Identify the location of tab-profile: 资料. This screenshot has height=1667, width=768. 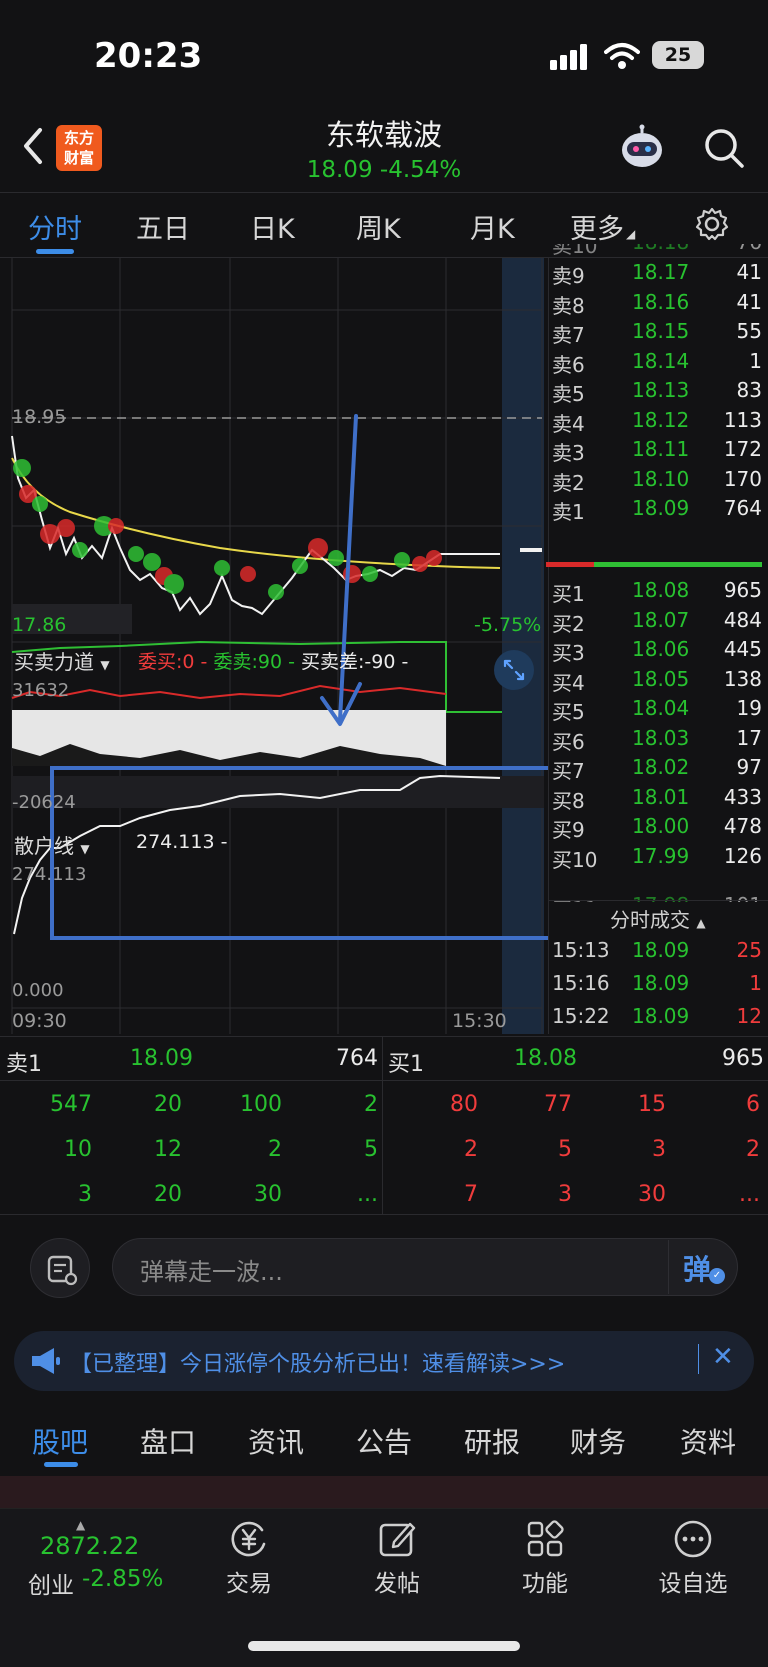
(708, 1441).